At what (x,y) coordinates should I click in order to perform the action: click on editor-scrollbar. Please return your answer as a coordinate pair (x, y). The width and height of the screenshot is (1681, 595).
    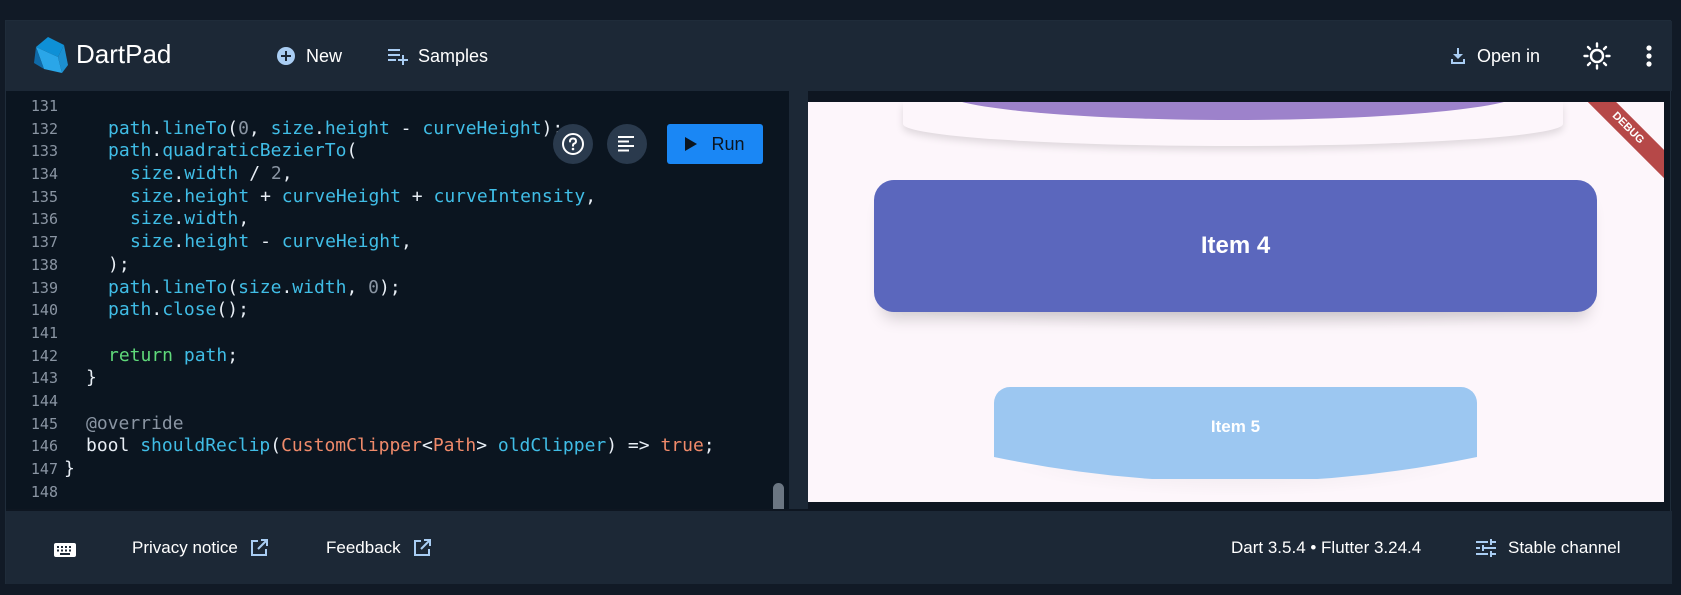
    Looking at the image, I should click on (778, 496).